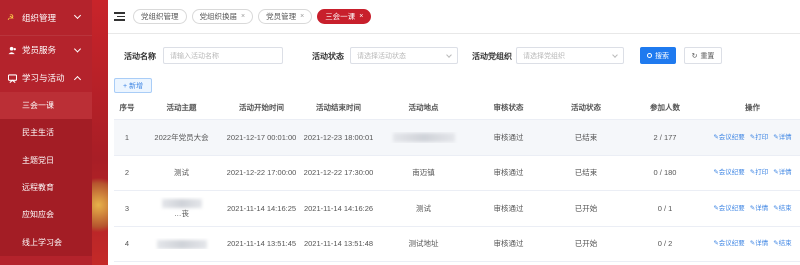 This screenshot has height=265, width=800. What do you see at coordinates (707, 56) in the screenshot?
I see `reset-button-label: 重置` at bounding box center [707, 56].